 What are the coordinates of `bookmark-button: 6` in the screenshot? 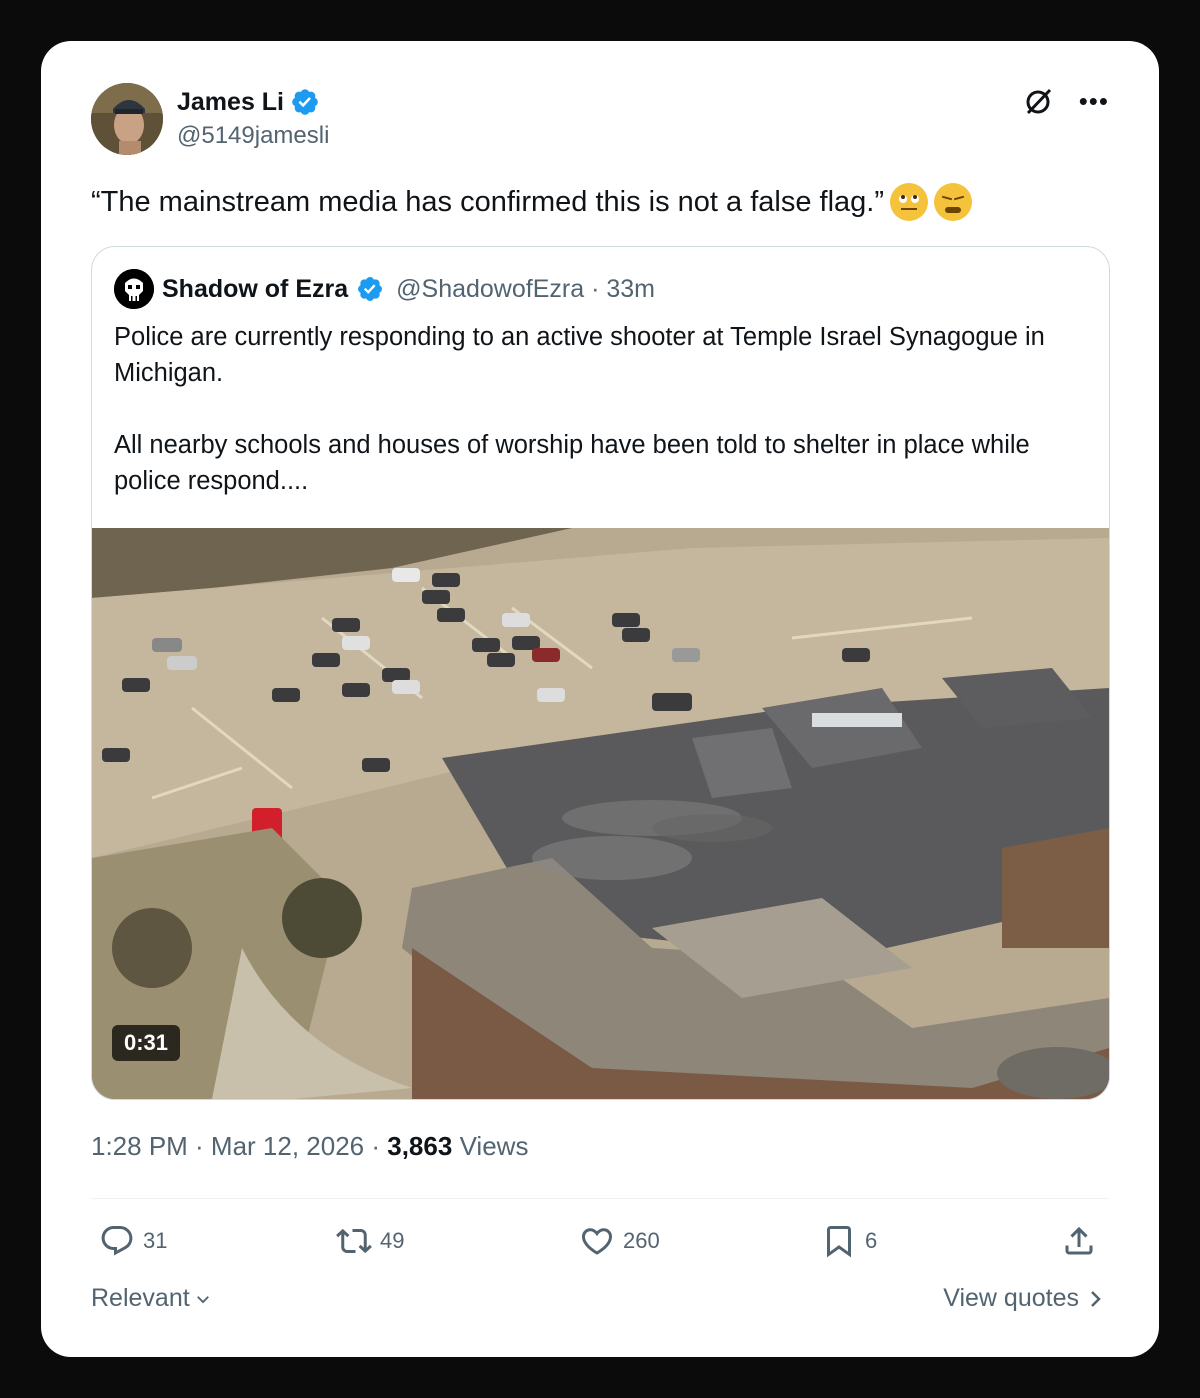 It's located at (849, 1241).